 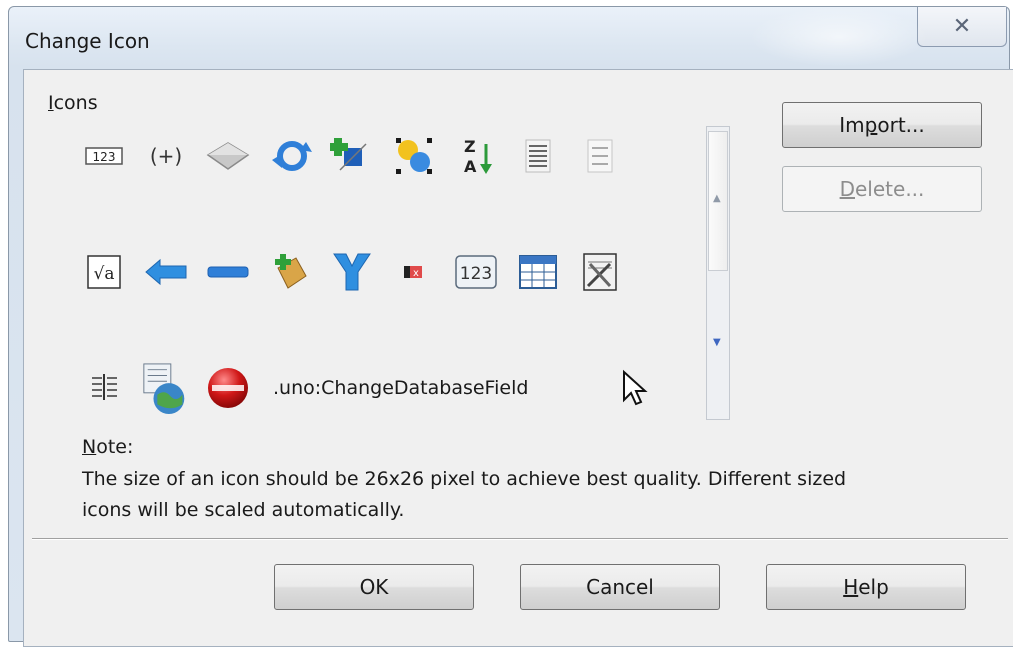 I want to click on ok-button: OK, so click(x=374, y=587).